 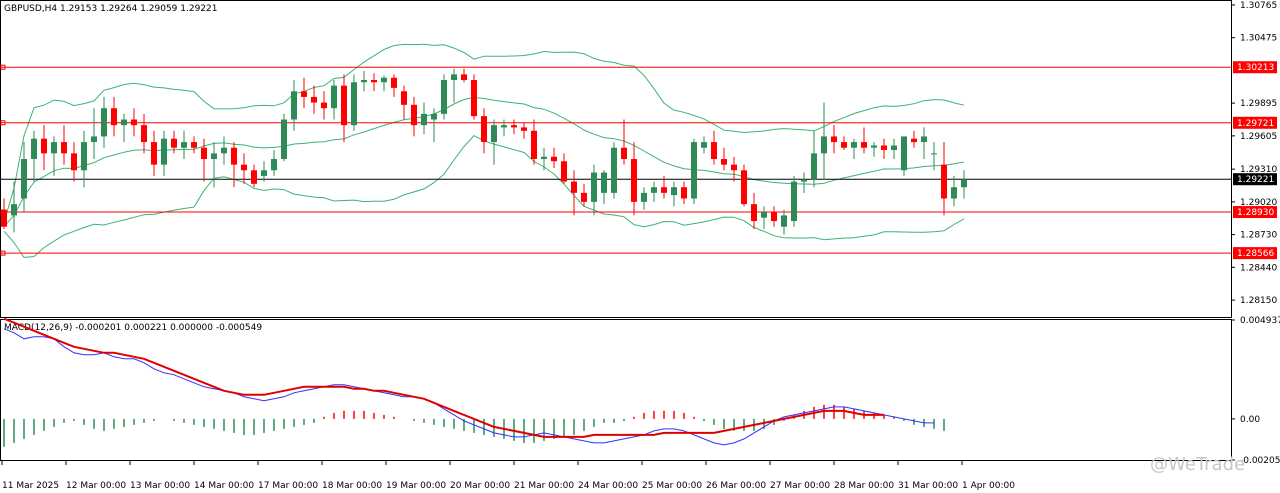 I want to click on macd-histogram, so click(x=474, y=425).